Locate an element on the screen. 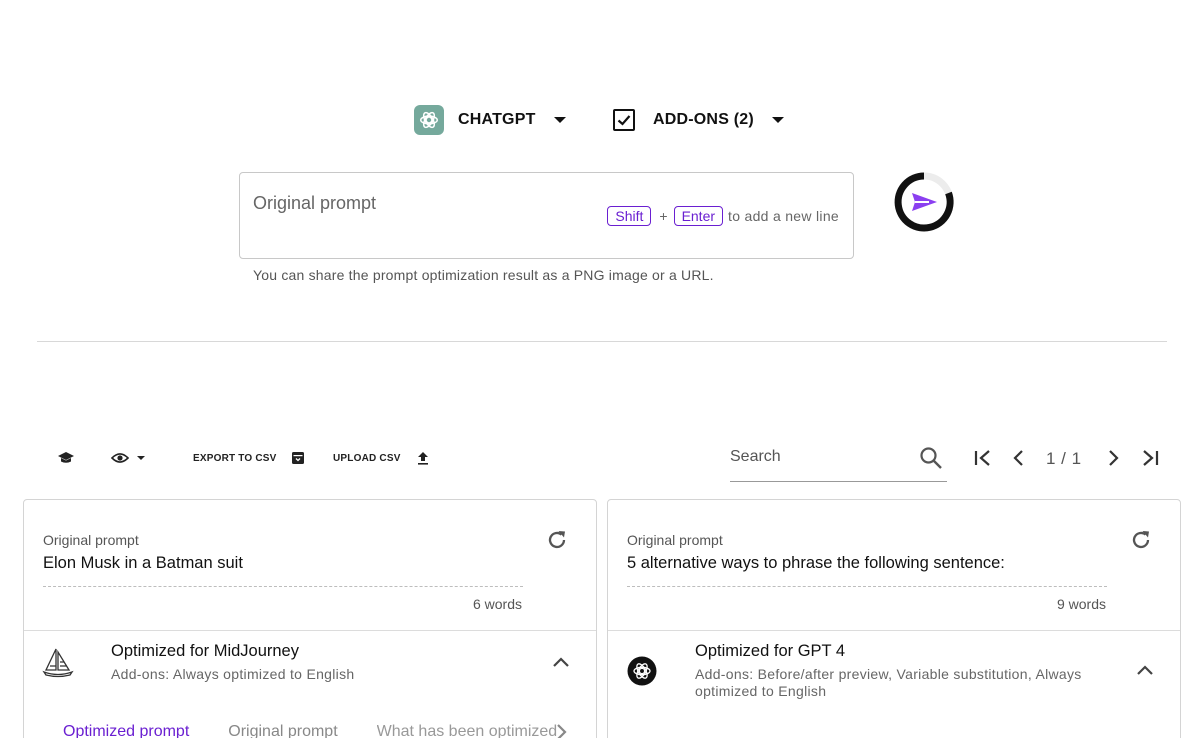 Image resolution: width=1200 pixels, height=738 pixels. upload-csv-button: UPLOAD CSV is located at coordinates (381, 458).